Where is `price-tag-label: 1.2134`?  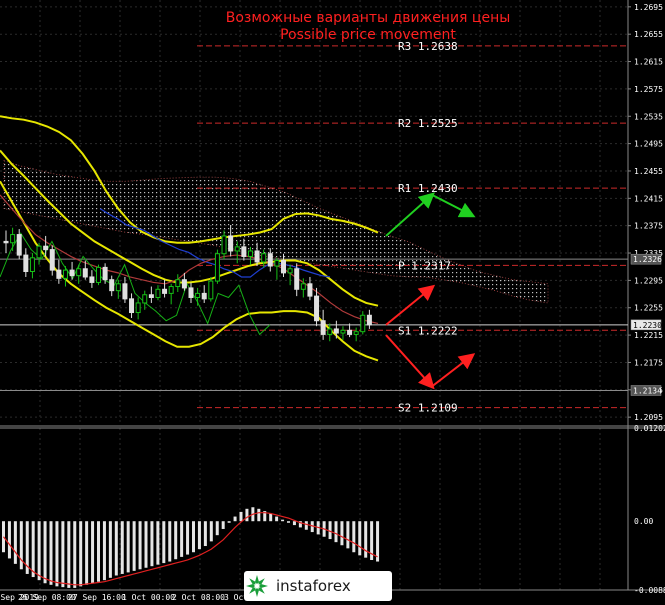
price-tag-label: 1.2134 is located at coordinates (647, 390).